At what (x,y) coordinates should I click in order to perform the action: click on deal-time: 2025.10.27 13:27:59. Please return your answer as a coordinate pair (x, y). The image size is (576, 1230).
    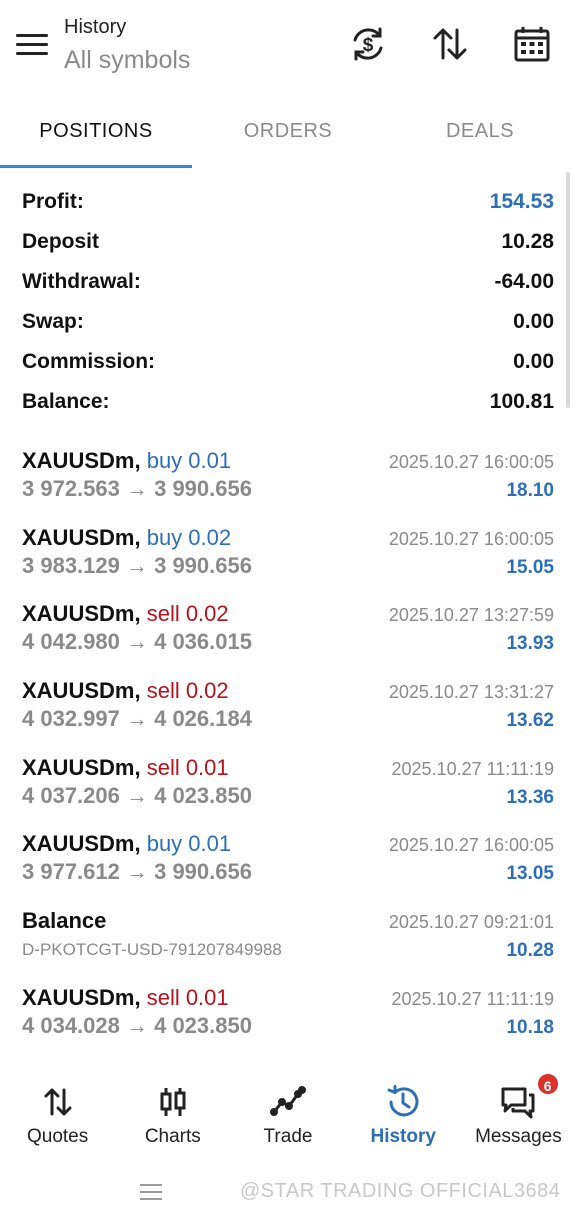
    Looking at the image, I should click on (471, 615).